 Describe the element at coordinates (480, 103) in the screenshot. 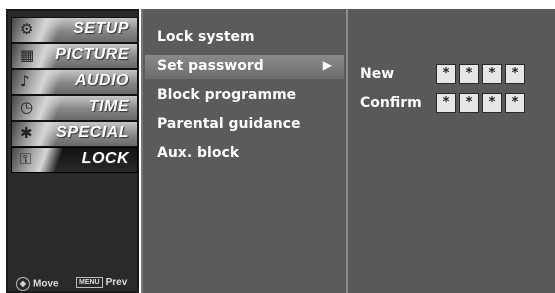

I see `confirm-password-field: * * * *` at that location.